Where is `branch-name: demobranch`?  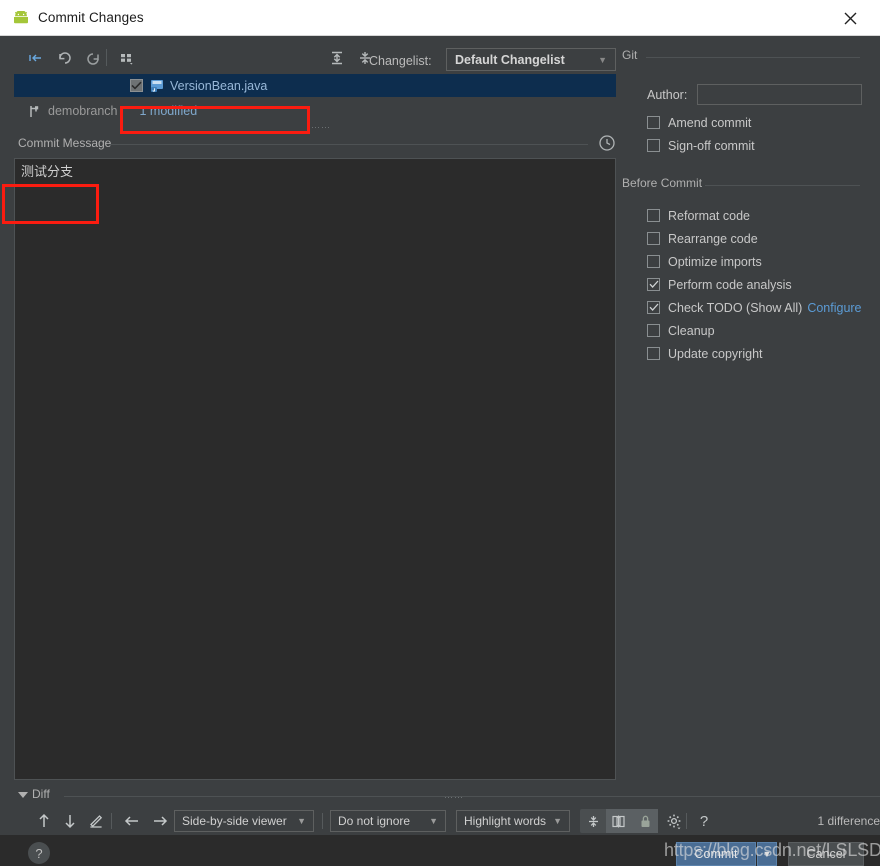 branch-name: demobranch is located at coordinates (83, 111).